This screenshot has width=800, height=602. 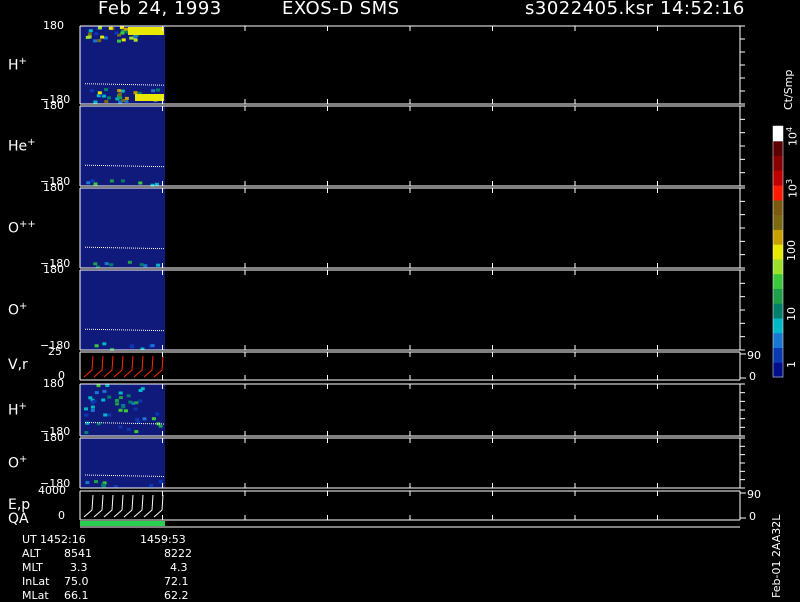 I want to click on colorbar-tick-label: 100, so click(x=791, y=250).